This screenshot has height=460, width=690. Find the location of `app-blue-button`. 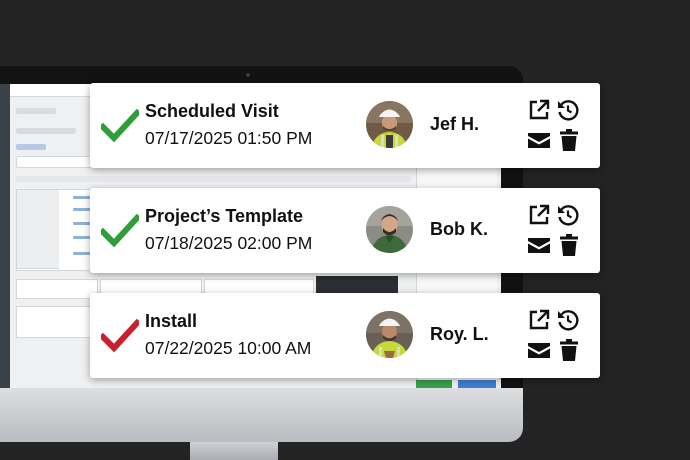

app-blue-button is located at coordinates (477, 384).